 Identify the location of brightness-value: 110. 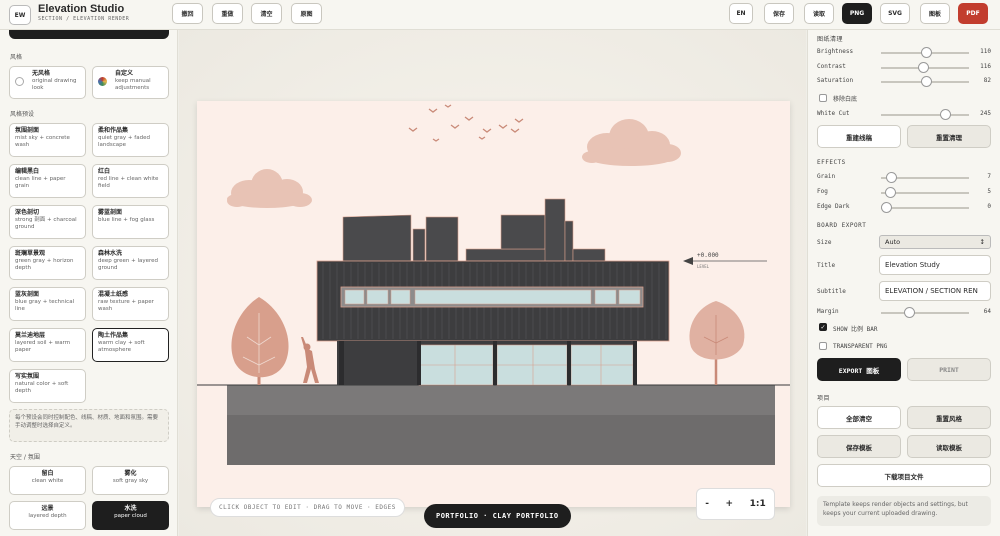
(985, 51).